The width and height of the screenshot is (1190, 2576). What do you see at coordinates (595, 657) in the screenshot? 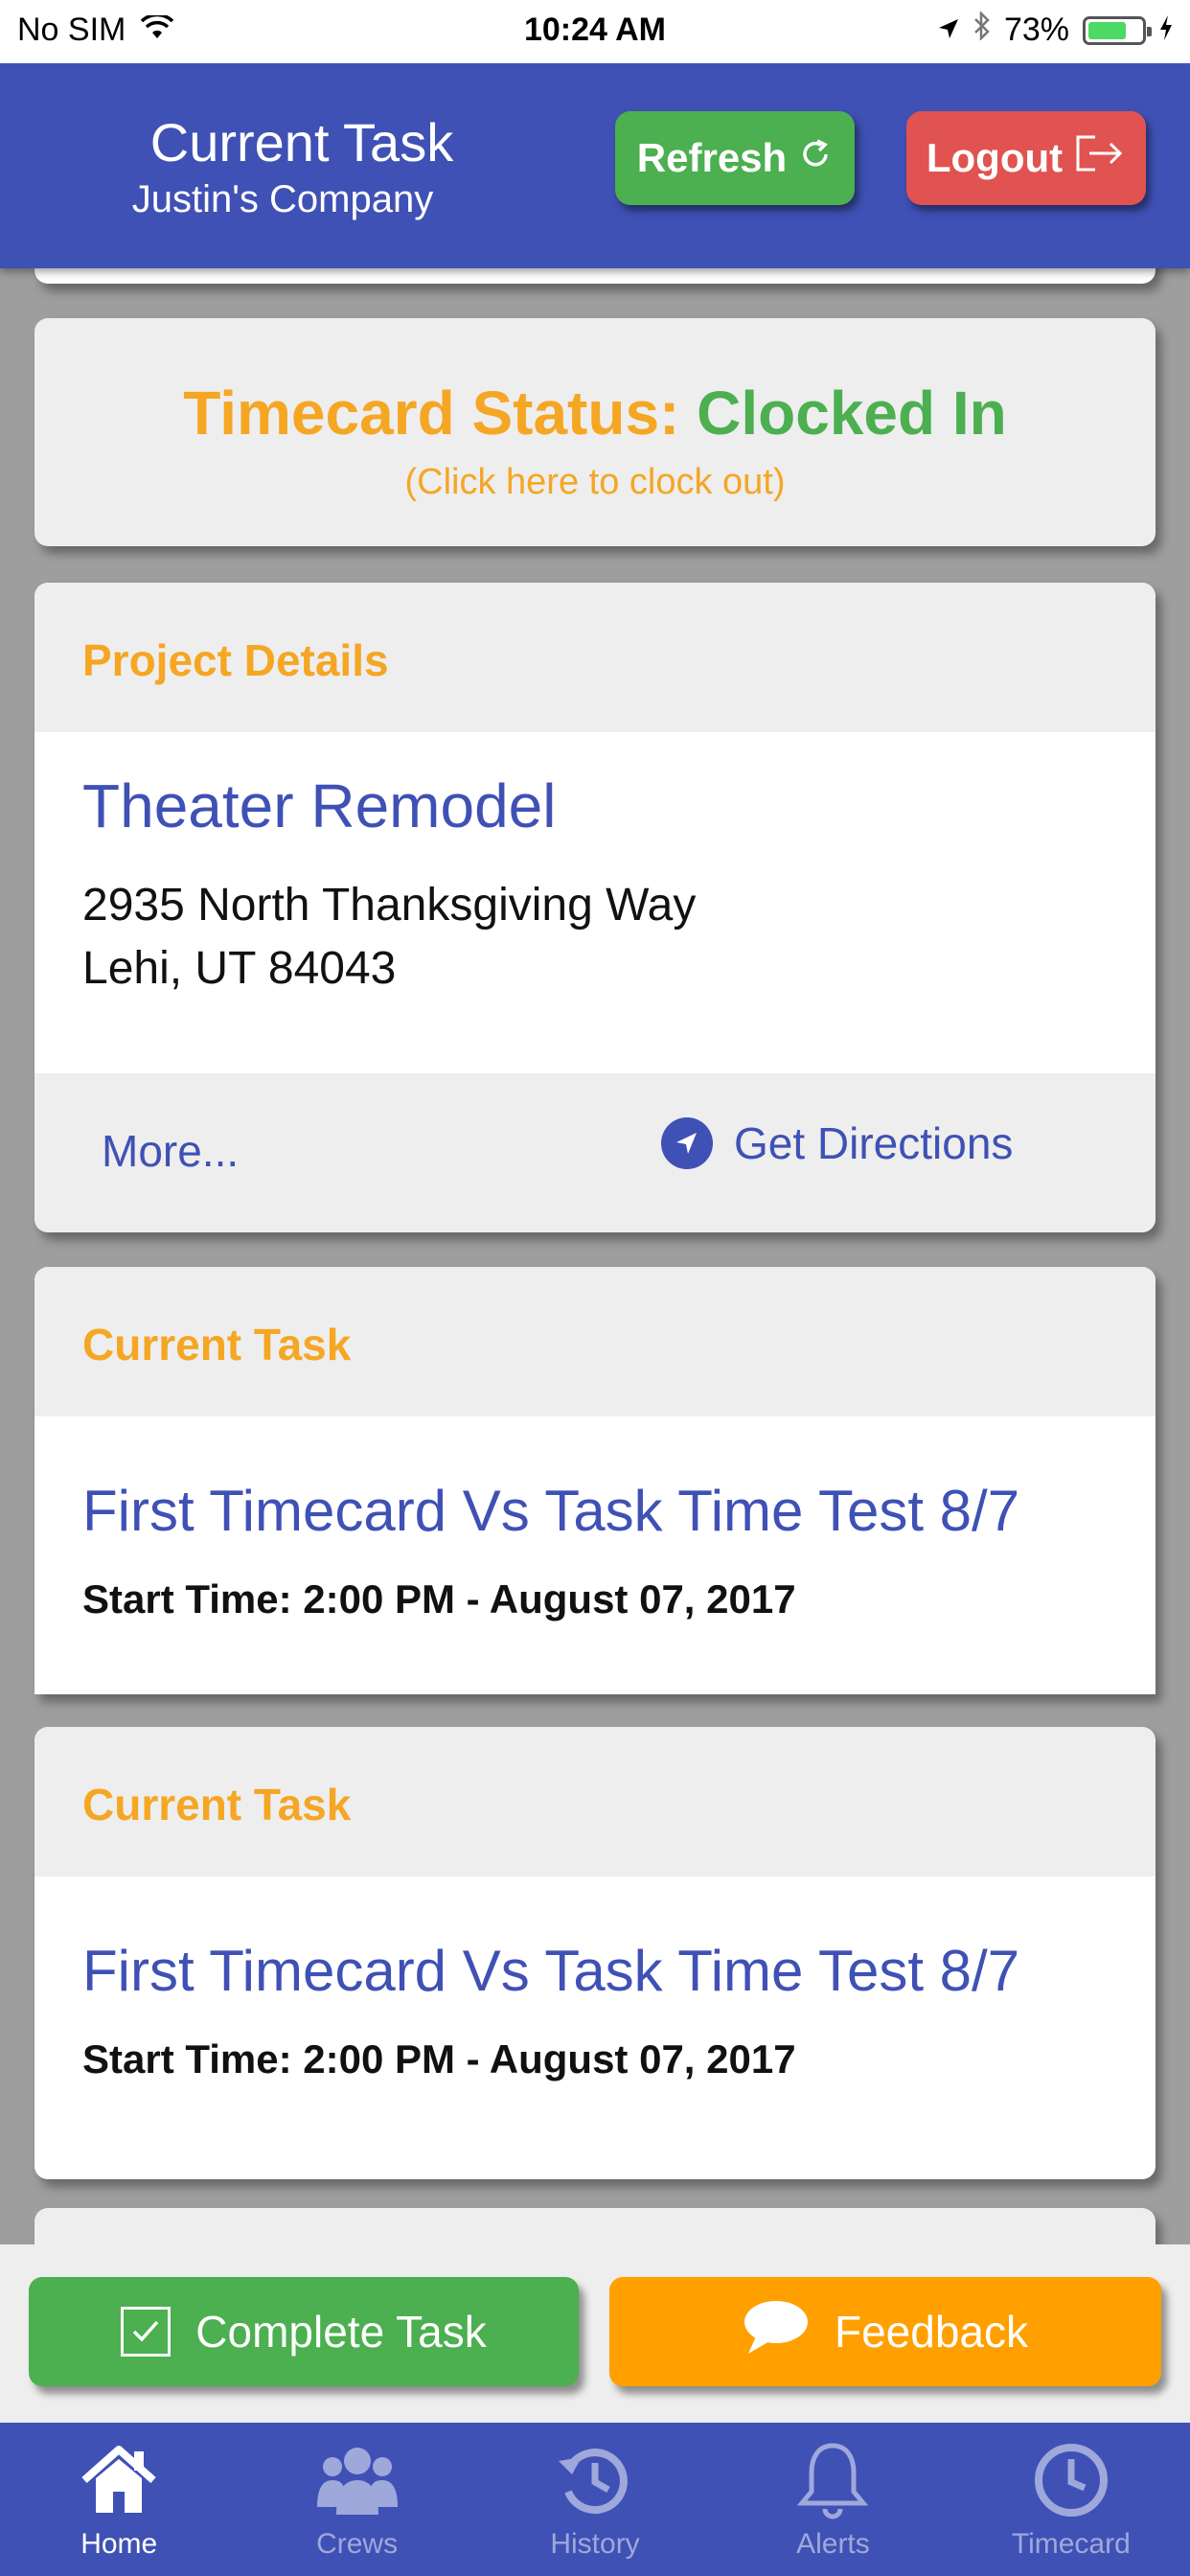
I see `project-details-heading: Project Details` at bounding box center [595, 657].